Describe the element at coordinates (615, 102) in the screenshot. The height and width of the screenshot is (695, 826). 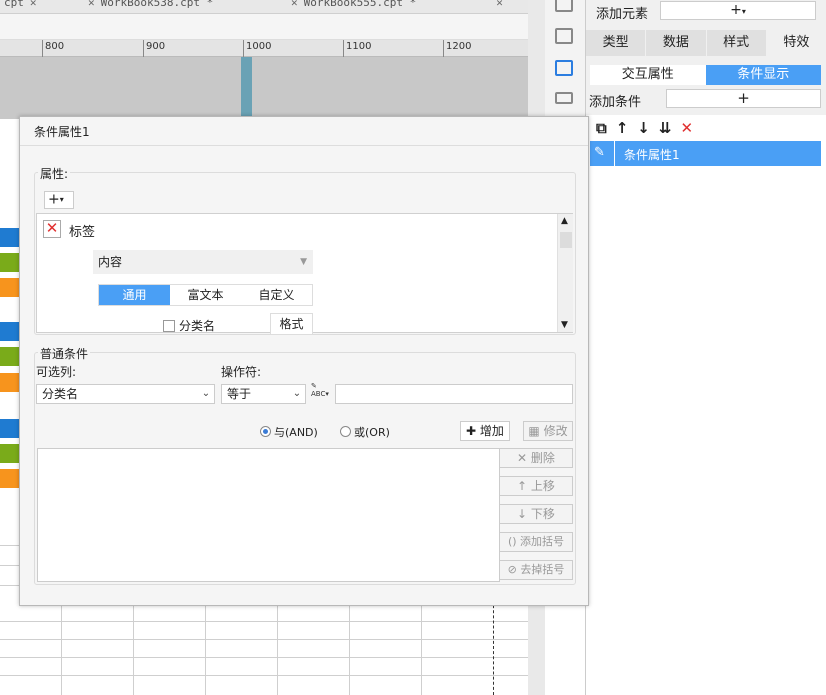
I see `add-condition-label: 添加条件` at that location.